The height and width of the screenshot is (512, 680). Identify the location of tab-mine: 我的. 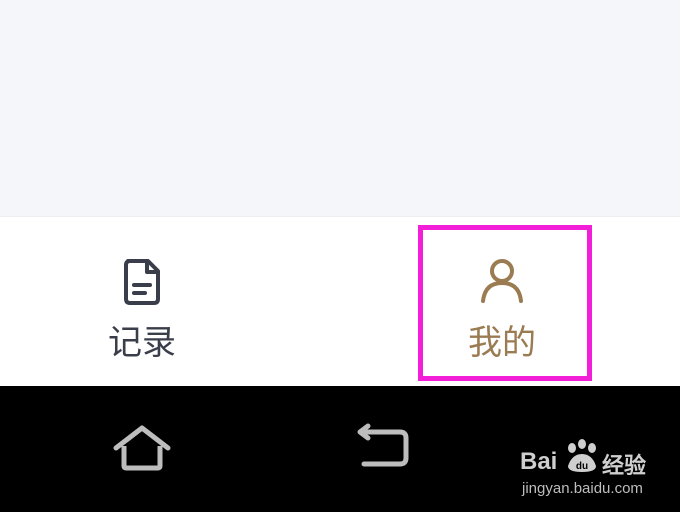
(502, 302).